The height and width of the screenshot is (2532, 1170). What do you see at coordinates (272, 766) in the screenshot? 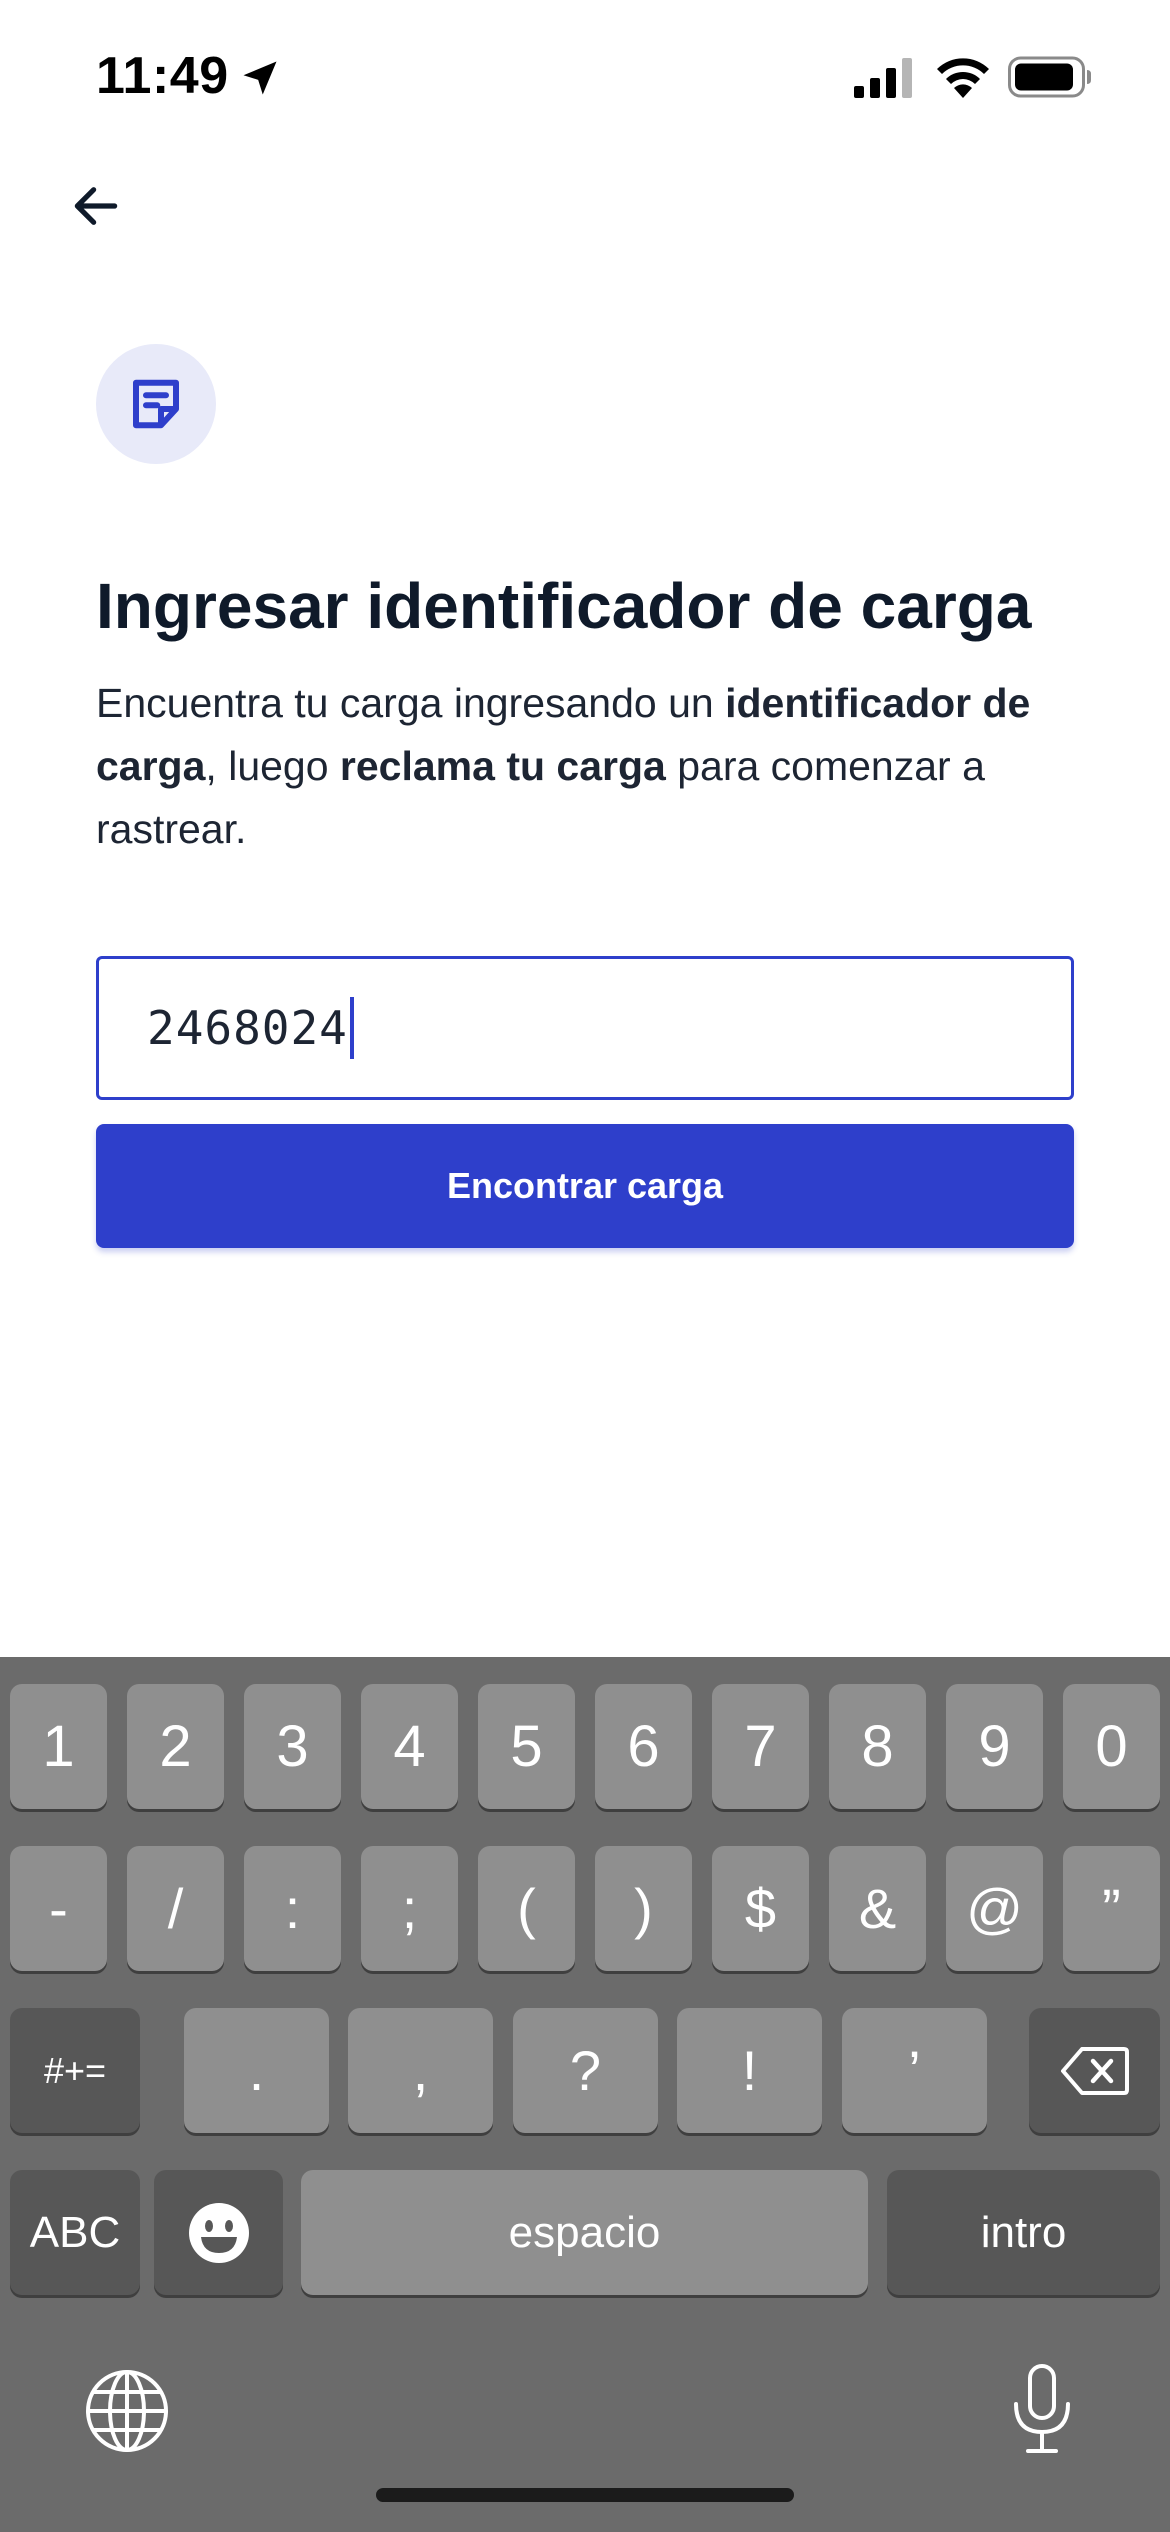
I see `description-text-2: , luego` at bounding box center [272, 766].